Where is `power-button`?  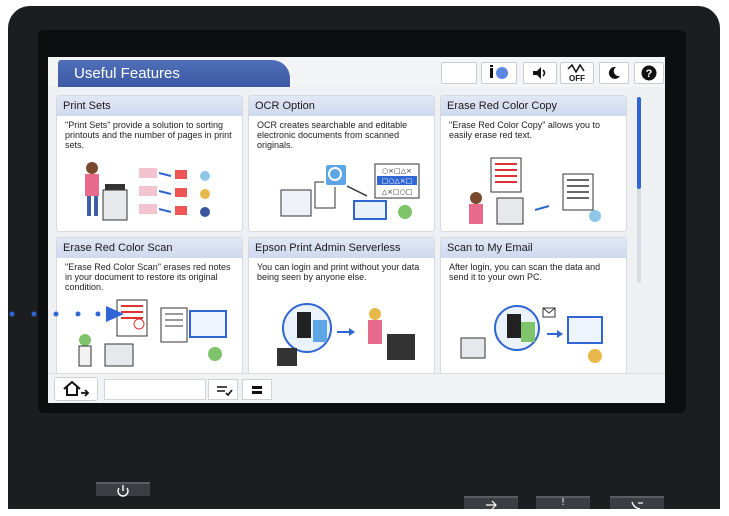 power-button is located at coordinates (123, 489).